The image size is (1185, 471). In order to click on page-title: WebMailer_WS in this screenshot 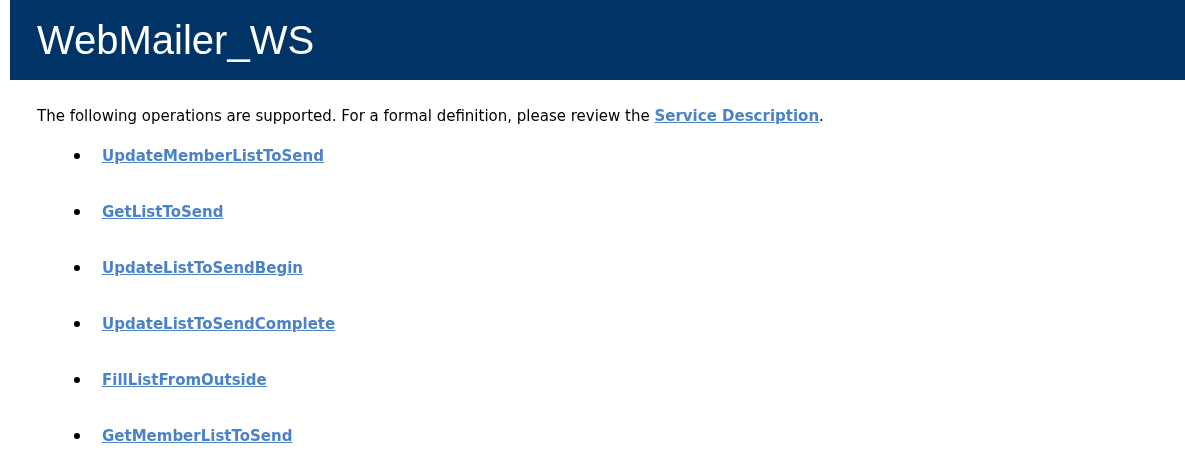, I will do `click(176, 40)`.